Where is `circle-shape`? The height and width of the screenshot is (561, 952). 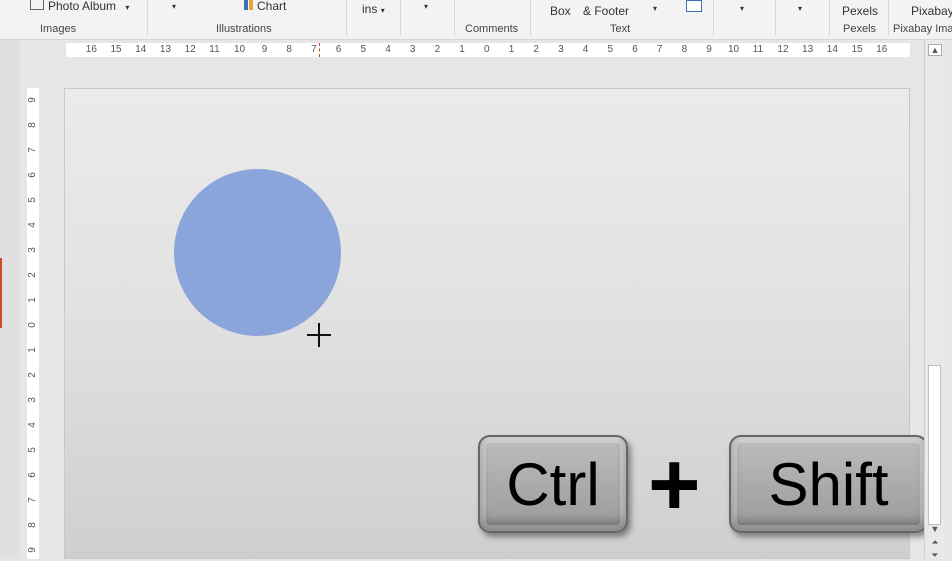
circle-shape is located at coordinates (257, 252).